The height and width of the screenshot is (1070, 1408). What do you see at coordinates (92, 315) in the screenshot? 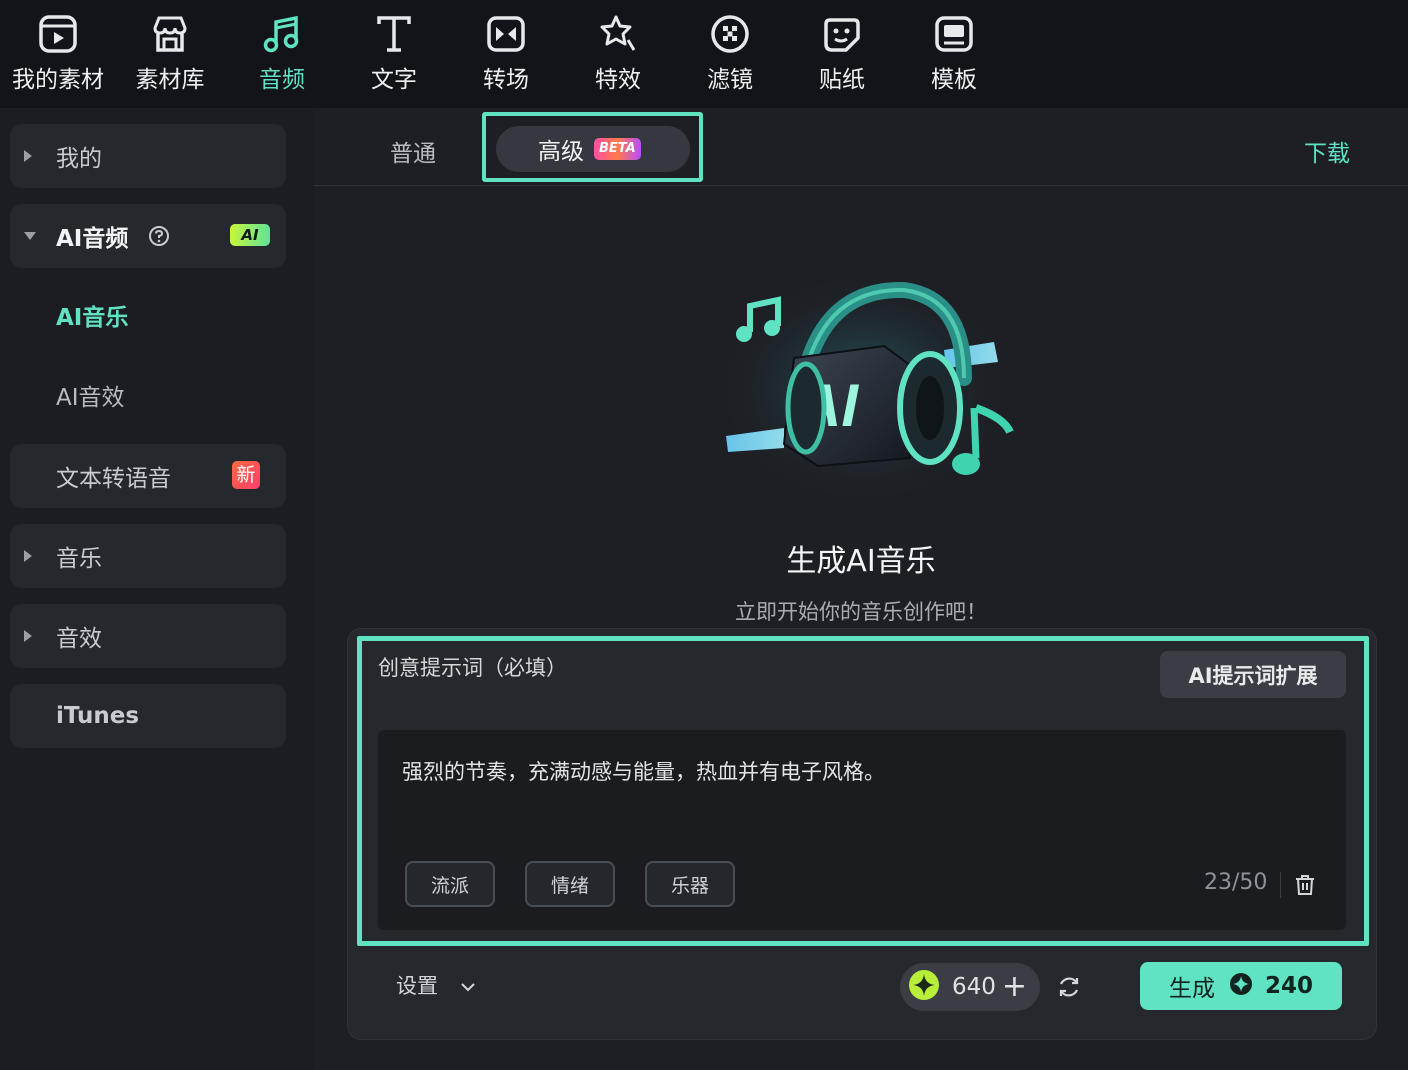
I see `sidebar-item-ai-music: AI音乐` at bounding box center [92, 315].